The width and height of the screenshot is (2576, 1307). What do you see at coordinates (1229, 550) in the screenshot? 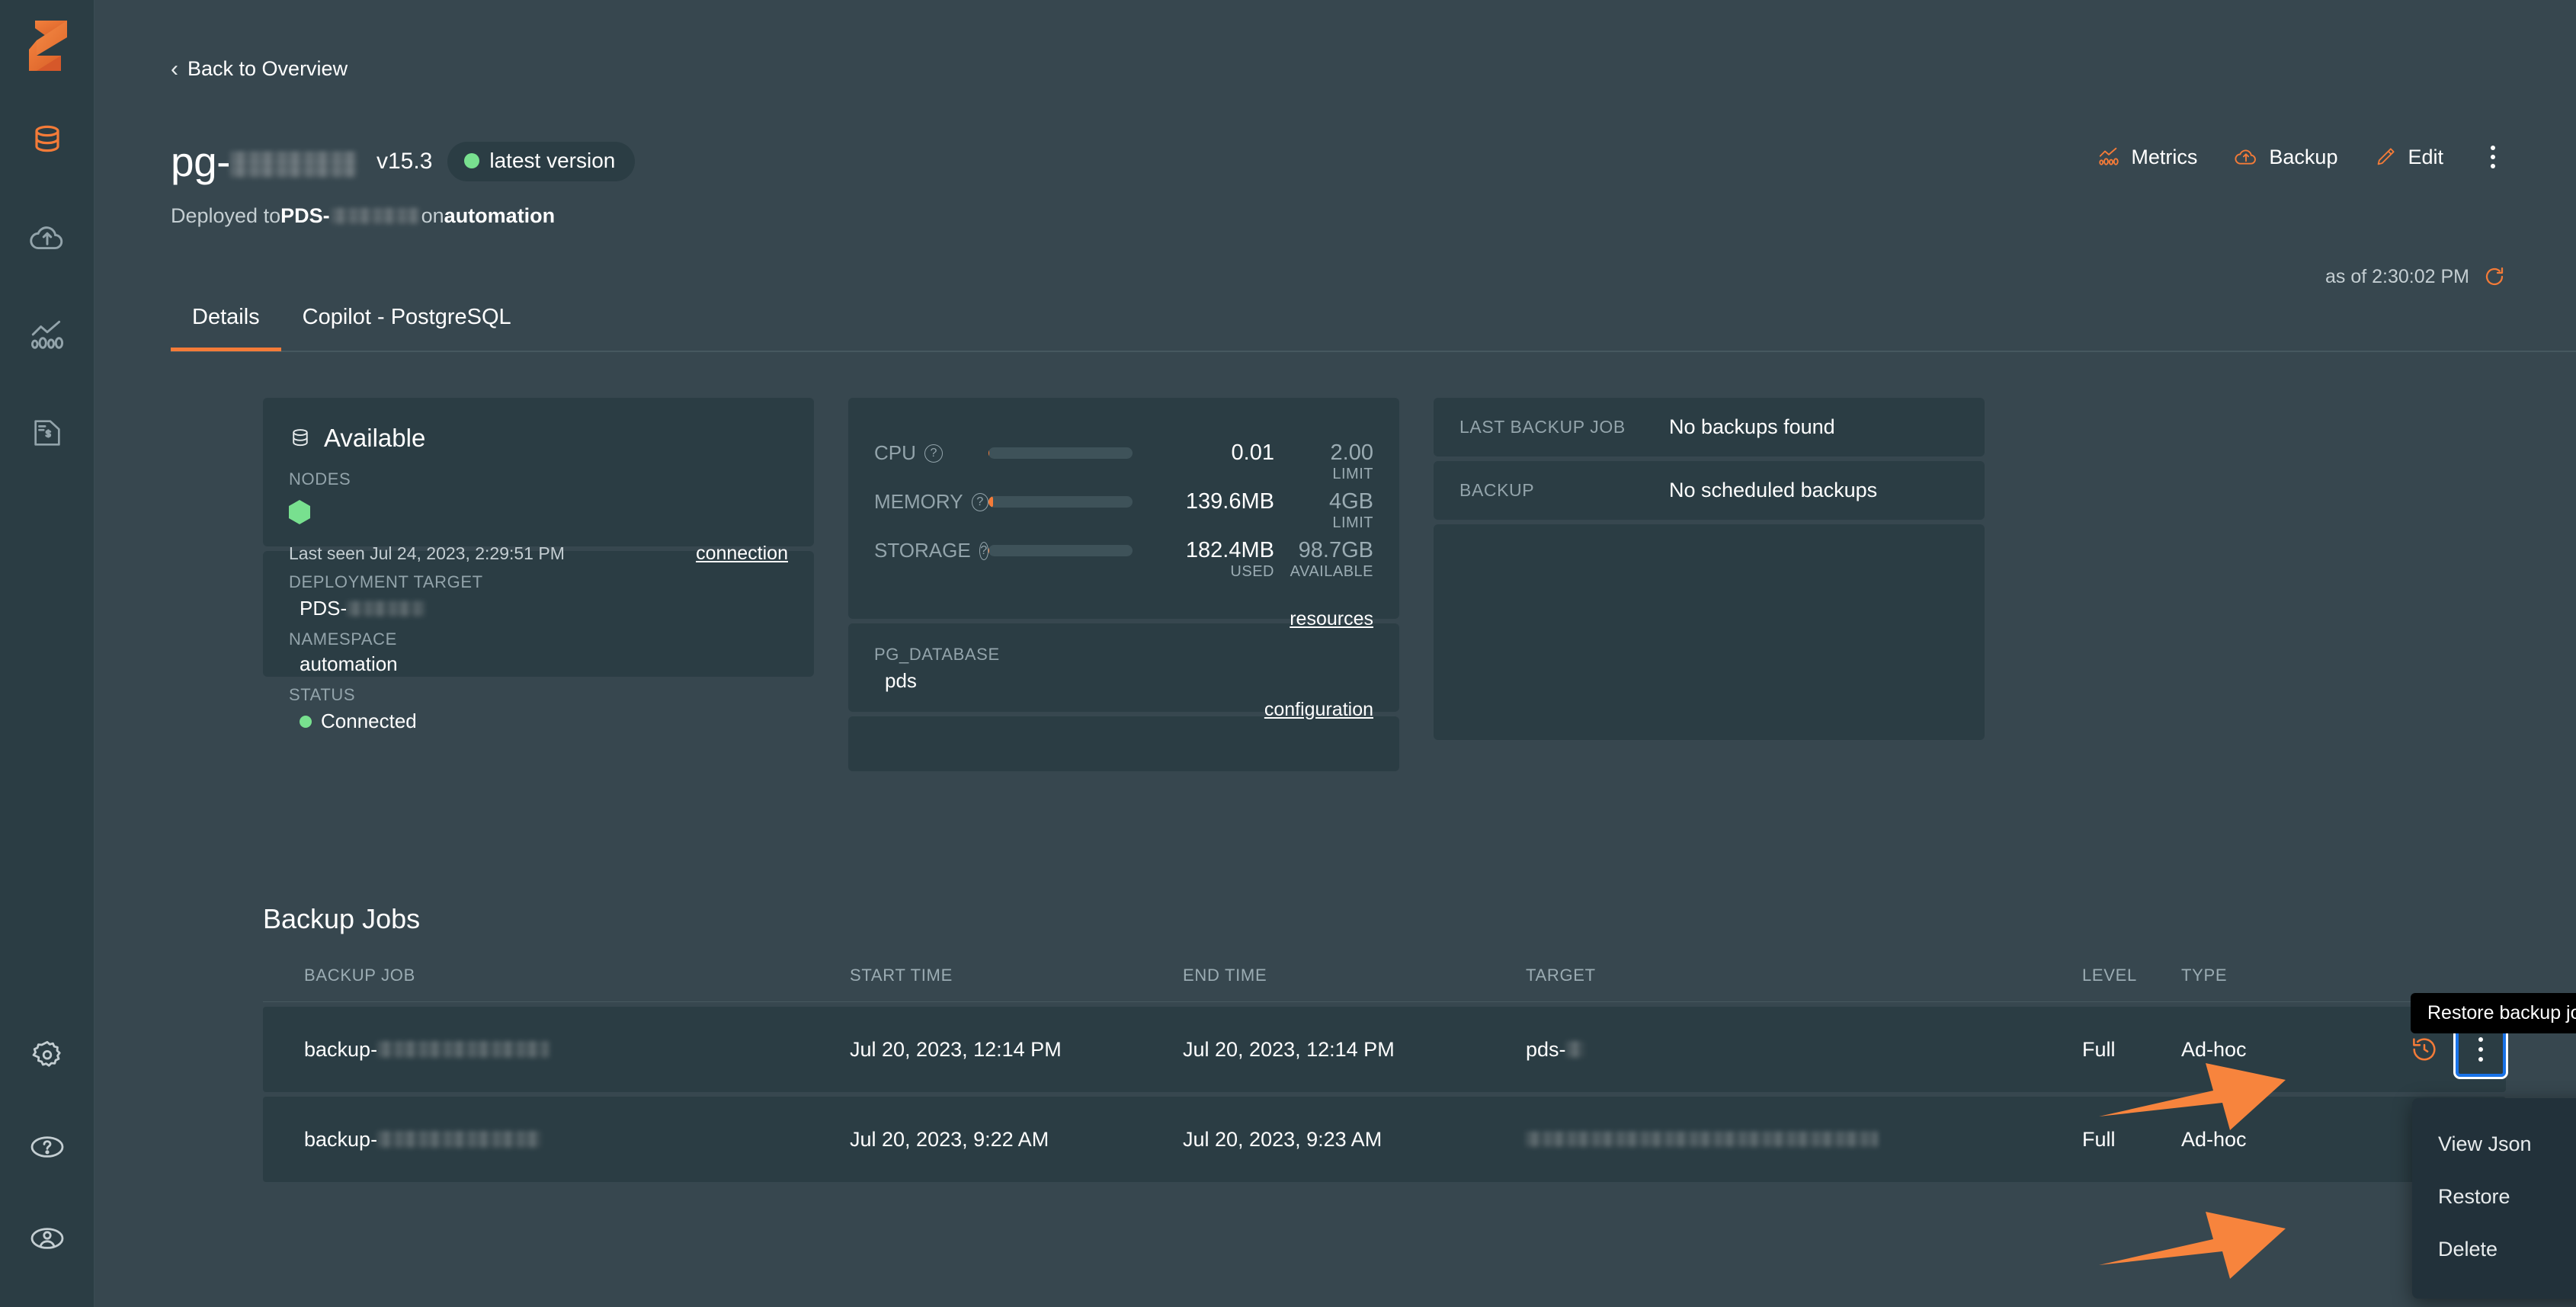
I see `storage-used-value: 182.4MB` at bounding box center [1229, 550].